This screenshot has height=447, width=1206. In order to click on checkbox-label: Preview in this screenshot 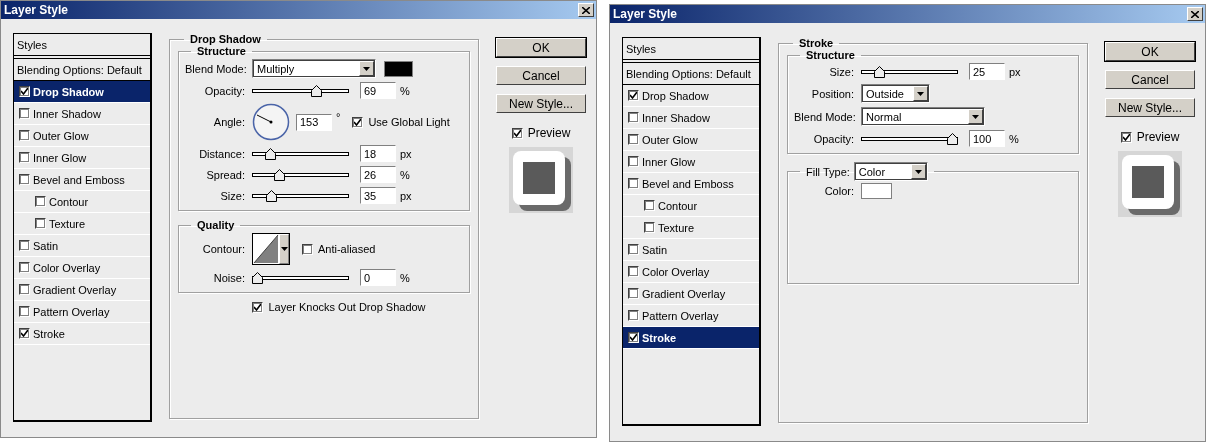, I will do `click(549, 133)`.